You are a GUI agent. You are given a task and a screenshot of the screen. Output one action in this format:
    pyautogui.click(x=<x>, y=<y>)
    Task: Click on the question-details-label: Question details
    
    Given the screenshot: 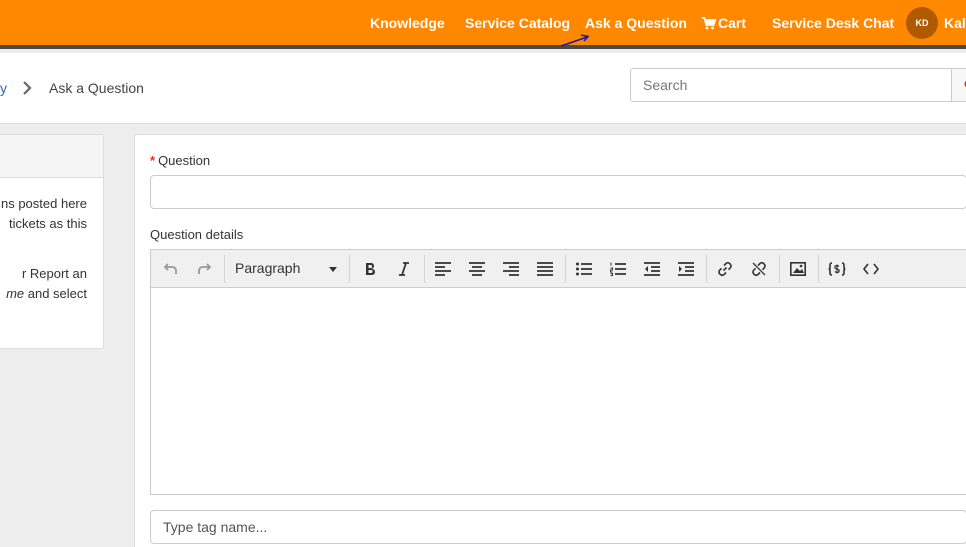 What is the action you would take?
    pyautogui.click(x=197, y=234)
    